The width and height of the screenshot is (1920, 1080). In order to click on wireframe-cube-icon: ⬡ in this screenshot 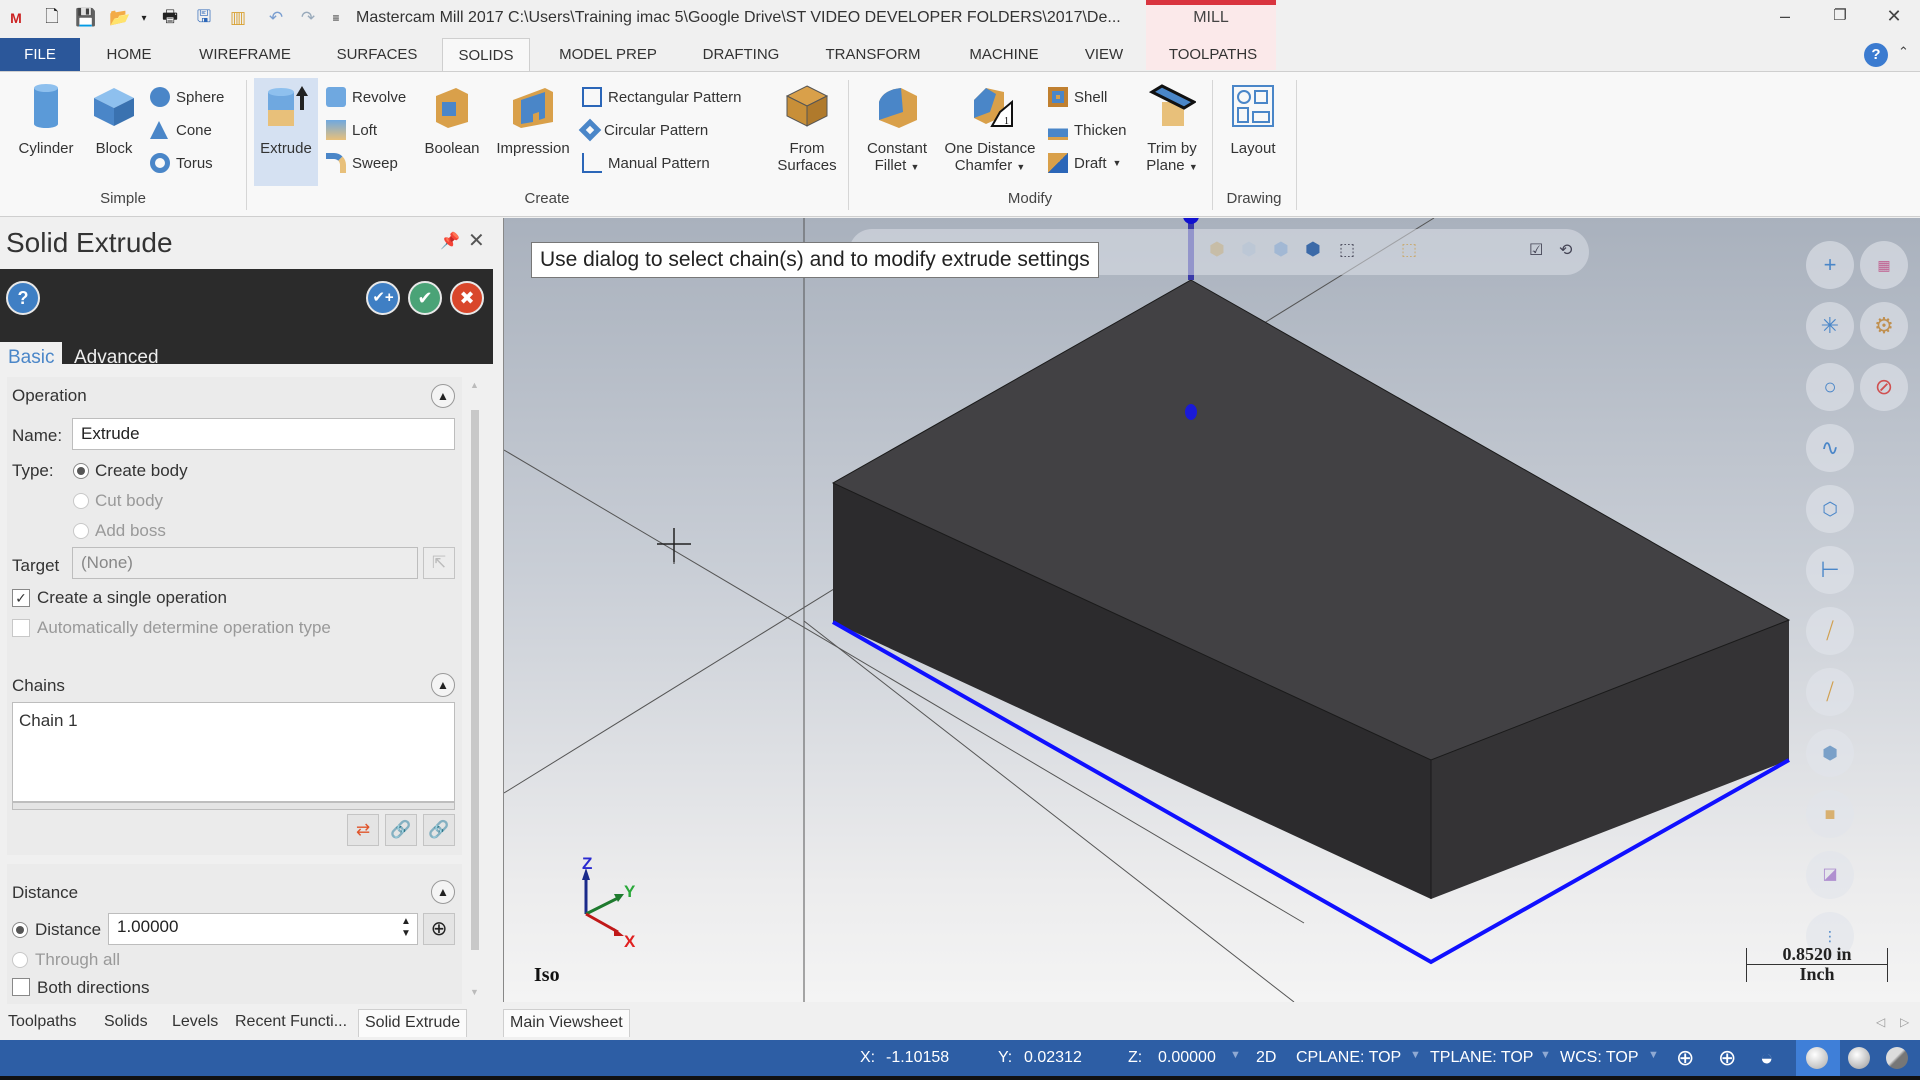, I will do `click(1830, 509)`.